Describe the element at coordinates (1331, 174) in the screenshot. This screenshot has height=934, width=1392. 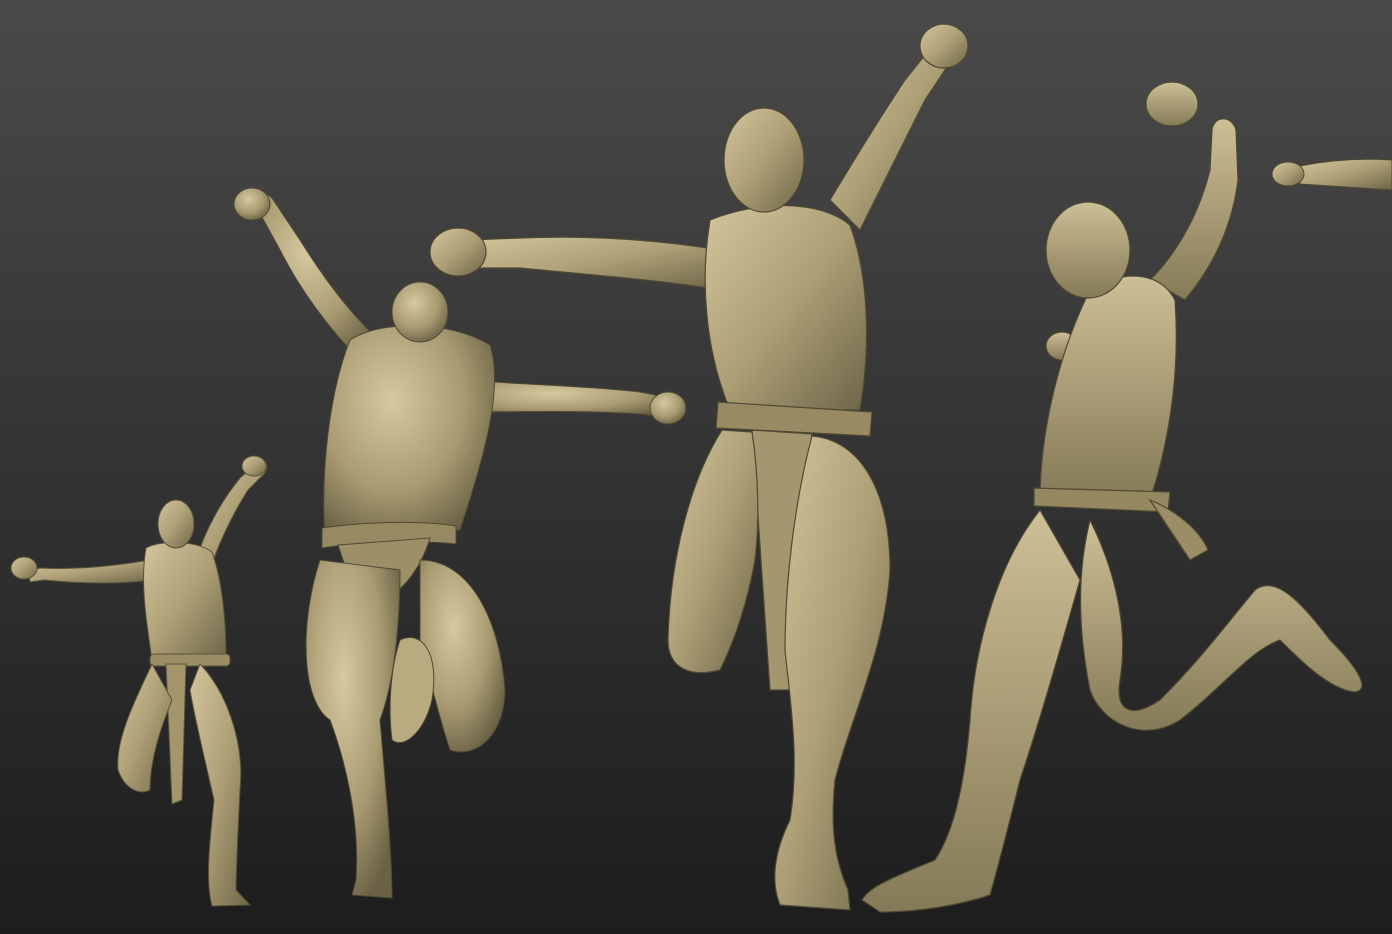
I see `figure-partial-right` at that location.